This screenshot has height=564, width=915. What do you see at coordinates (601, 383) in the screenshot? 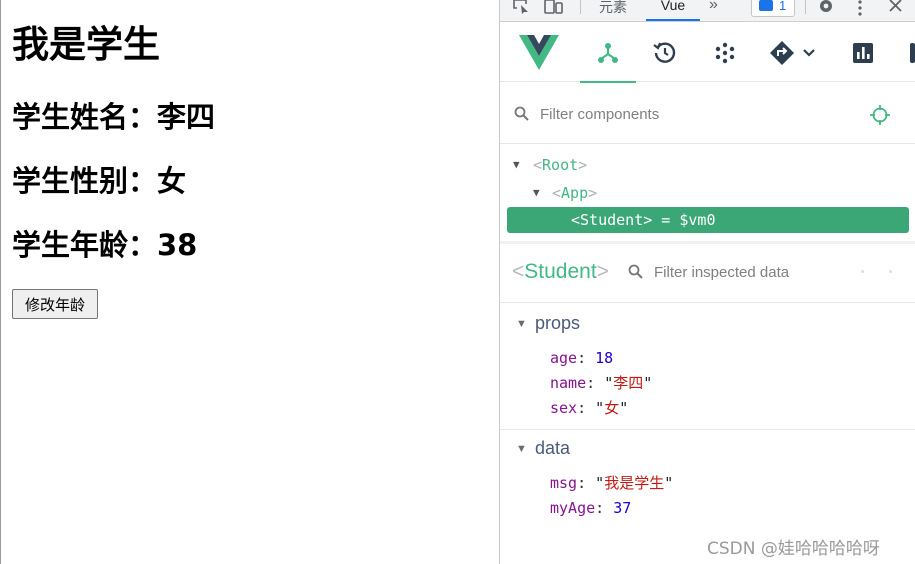
I see `prop-name-row: name: "李四"` at bounding box center [601, 383].